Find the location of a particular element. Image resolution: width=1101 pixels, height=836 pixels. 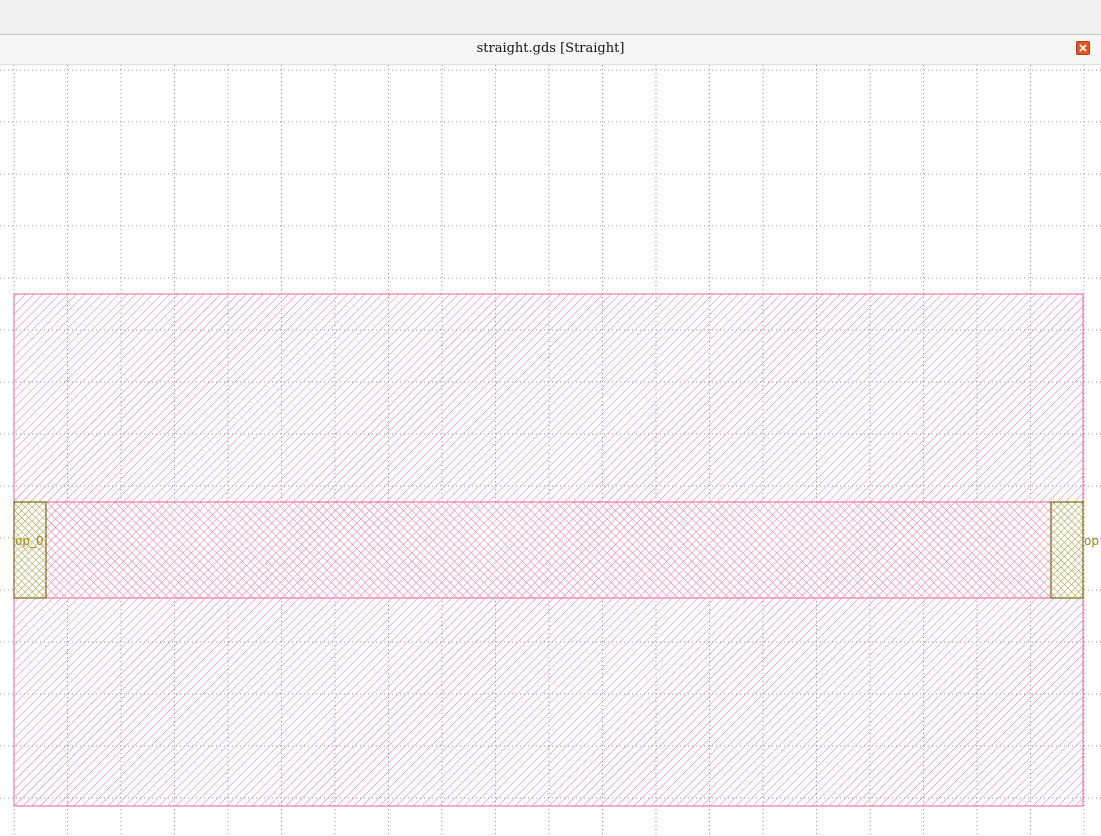

toolbar-strip is located at coordinates (550, 17).